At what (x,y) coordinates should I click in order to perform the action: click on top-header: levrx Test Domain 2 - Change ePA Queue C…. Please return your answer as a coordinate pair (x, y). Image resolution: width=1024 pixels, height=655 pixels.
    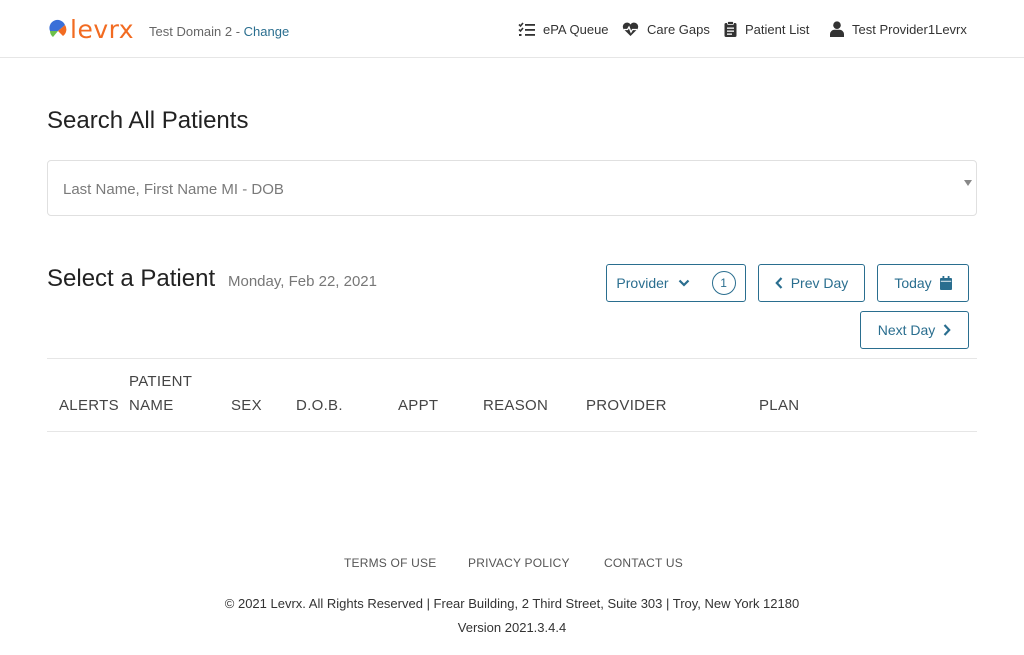
    Looking at the image, I should click on (512, 29).